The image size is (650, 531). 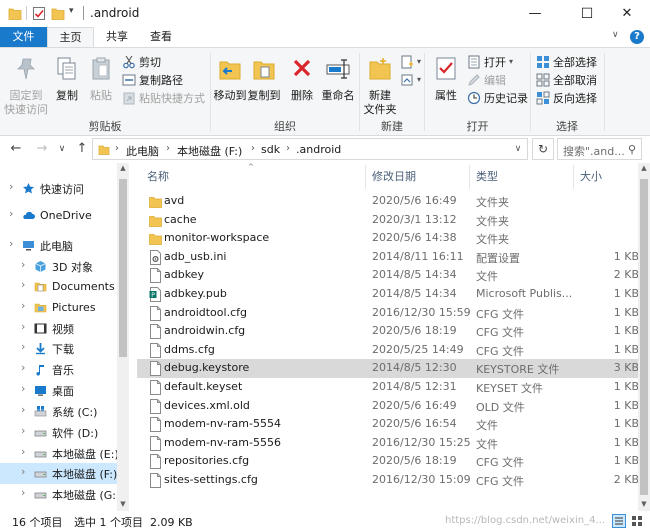 What do you see at coordinates (101, 79) in the screenshot?
I see `paste-button: 粘贴` at bounding box center [101, 79].